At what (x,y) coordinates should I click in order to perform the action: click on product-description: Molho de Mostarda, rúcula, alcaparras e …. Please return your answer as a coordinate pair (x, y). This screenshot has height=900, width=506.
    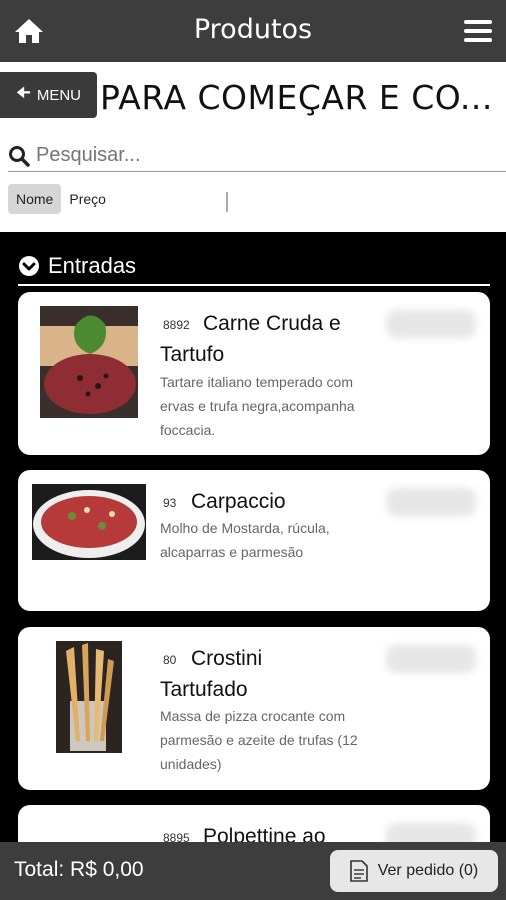
    Looking at the image, I should click on (245, 540).